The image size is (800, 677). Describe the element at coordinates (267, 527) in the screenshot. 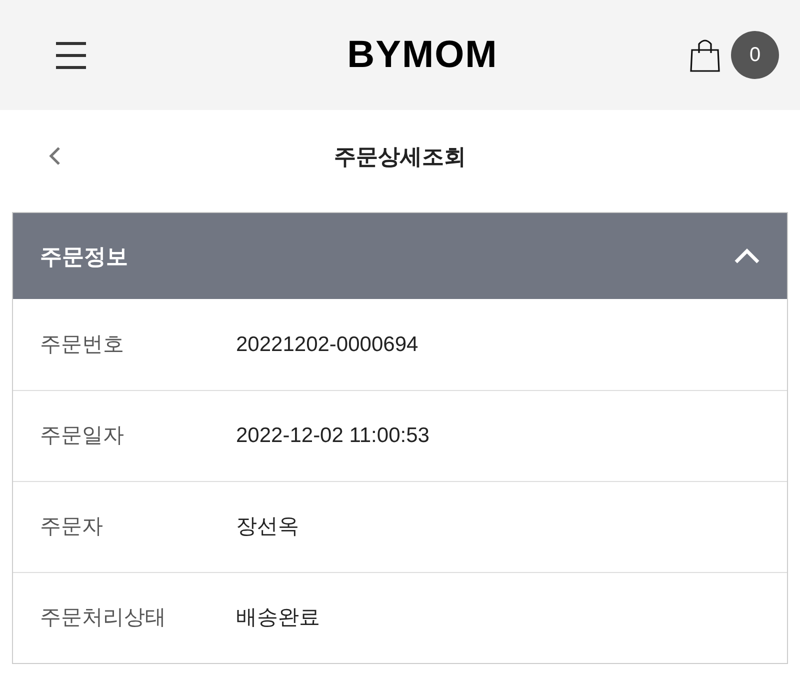

I see `field-value: 장선옥` at that location.